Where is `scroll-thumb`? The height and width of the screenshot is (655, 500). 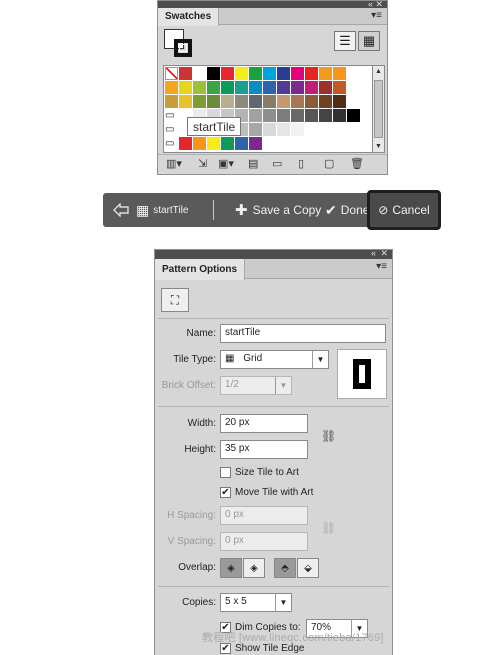
scroll-thumb is located at coordinates (378, 109).